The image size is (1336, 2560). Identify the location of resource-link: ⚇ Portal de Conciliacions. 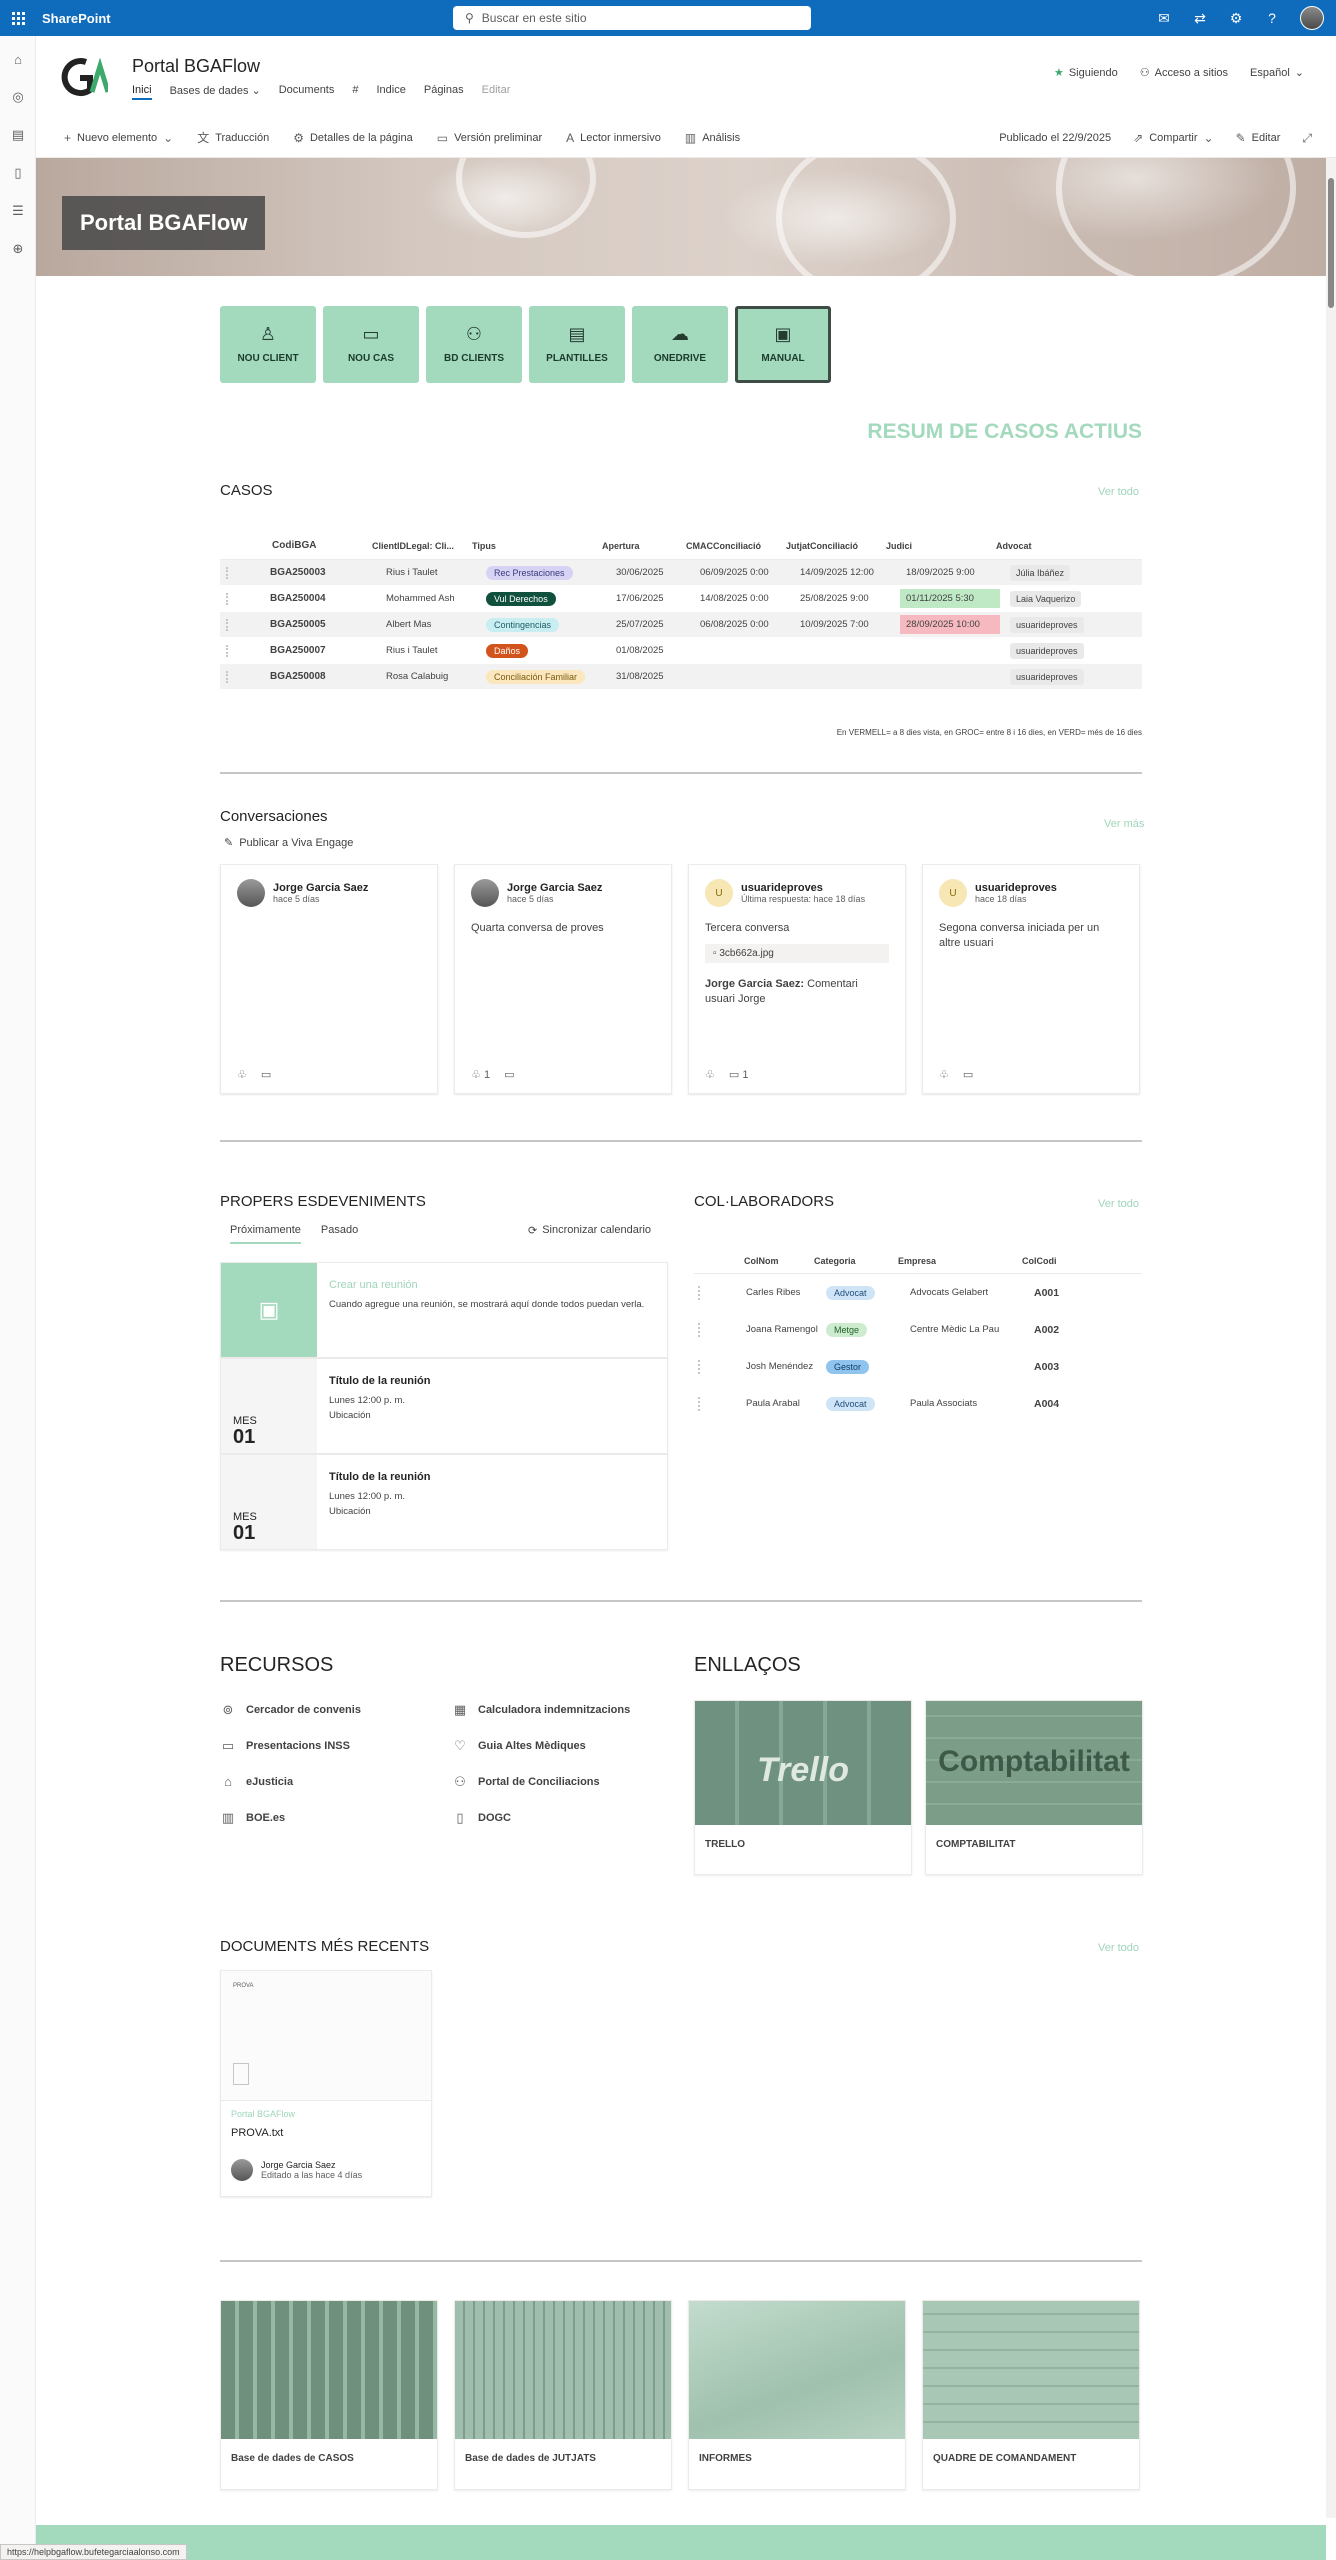
(525, 1782).